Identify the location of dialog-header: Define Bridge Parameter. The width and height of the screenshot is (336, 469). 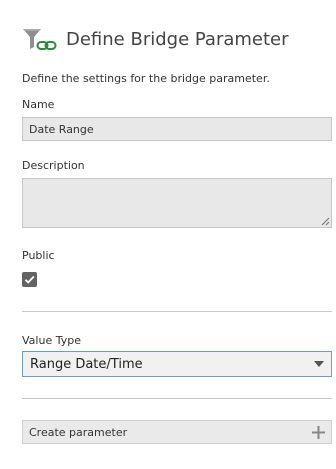
(155, 39).